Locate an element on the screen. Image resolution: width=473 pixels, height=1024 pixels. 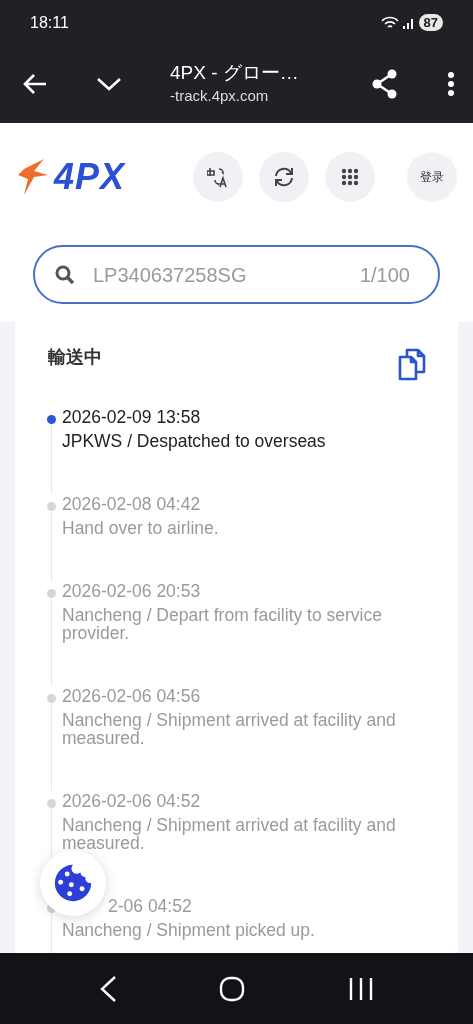
shipment-status: 輸送中 is located at coordinates (75, 357).